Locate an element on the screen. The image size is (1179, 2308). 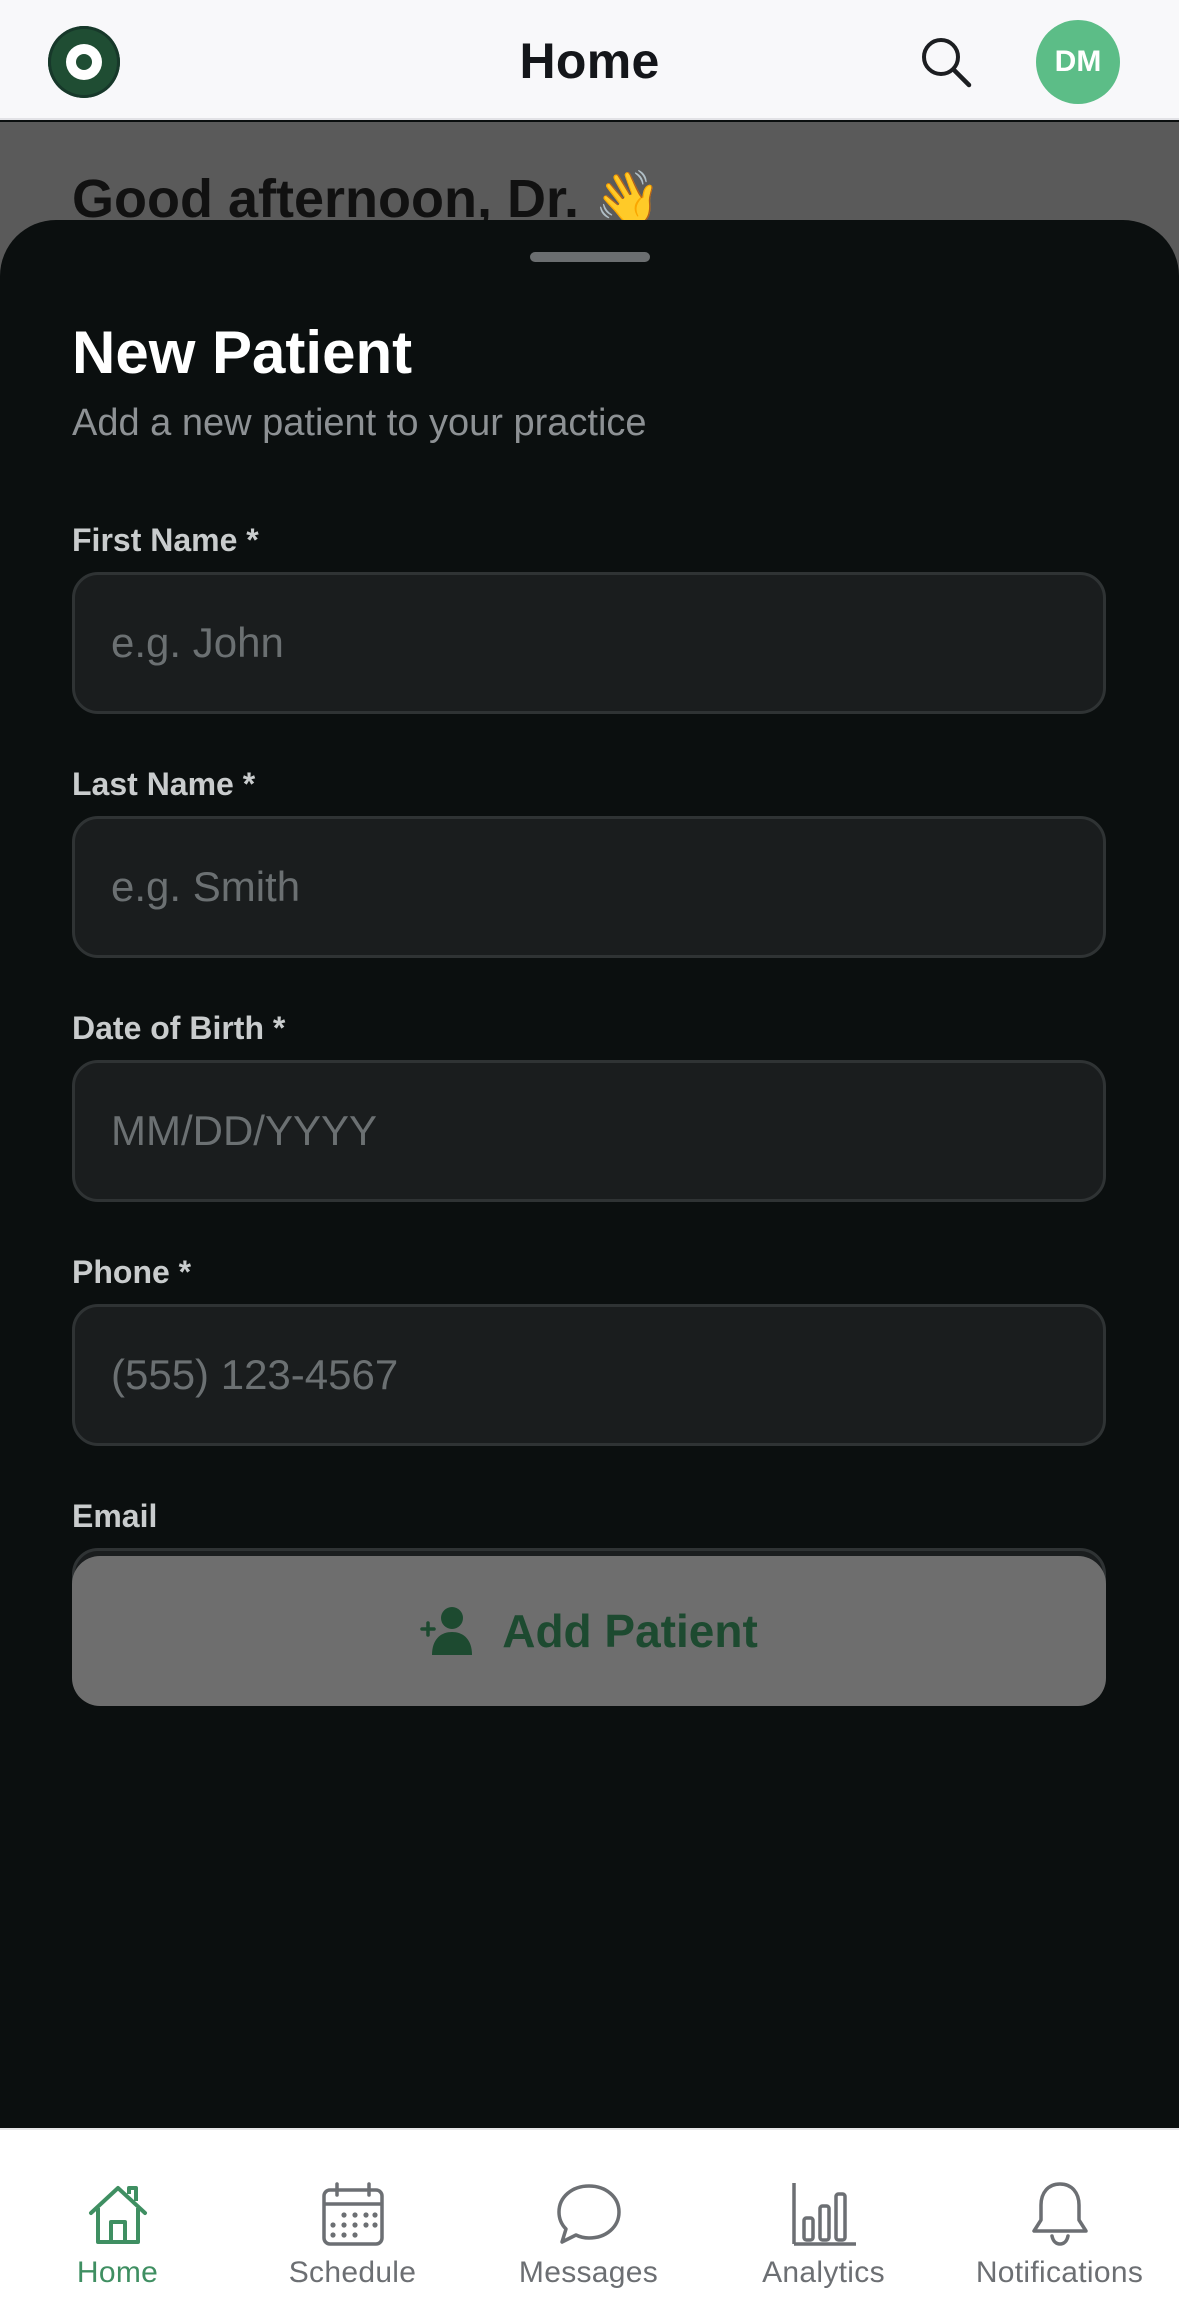
date-of-birth-field is located at coordinates (589, 1131).